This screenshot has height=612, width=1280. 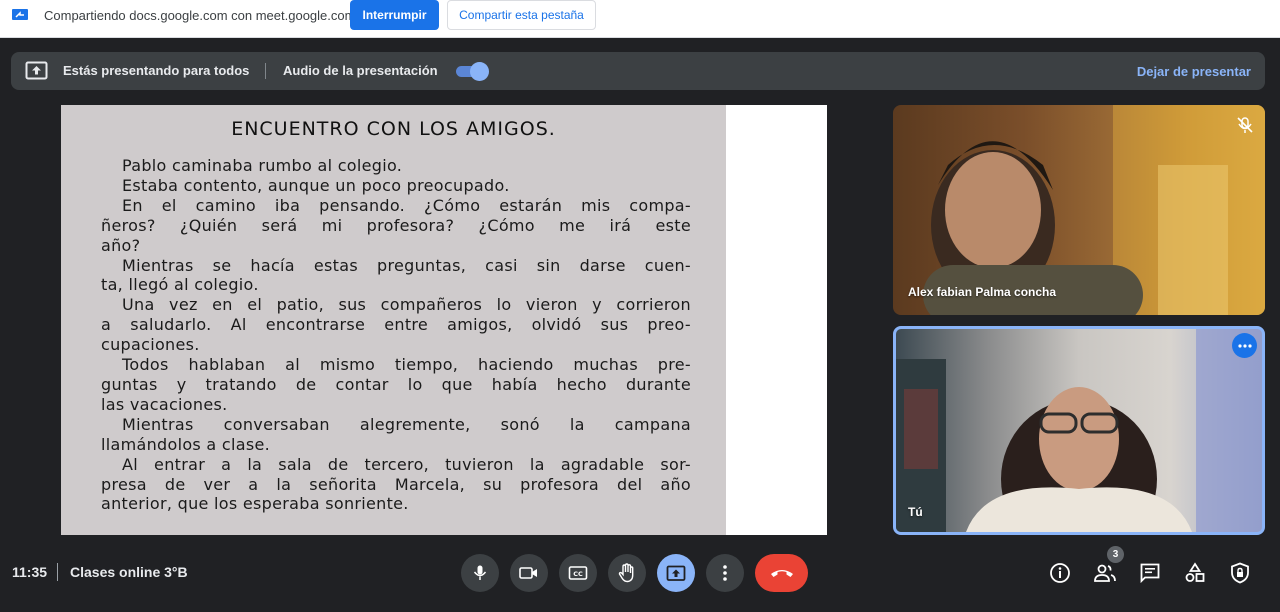 I want to click on mic-icon, so click(x=480, y=572).